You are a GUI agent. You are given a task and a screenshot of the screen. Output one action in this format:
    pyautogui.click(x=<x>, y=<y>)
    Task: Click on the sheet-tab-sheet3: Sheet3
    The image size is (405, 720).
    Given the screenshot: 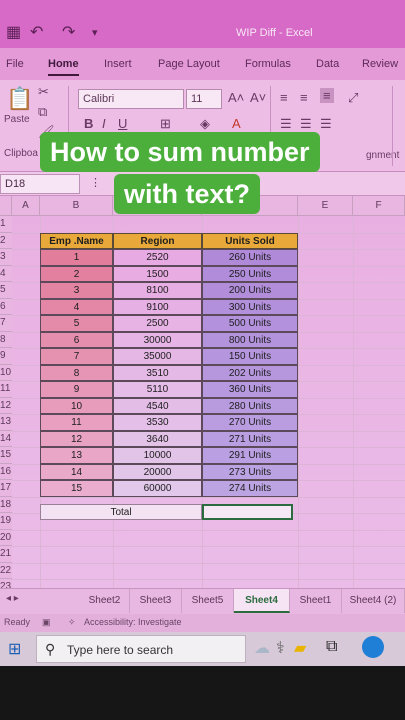 What is the action you would take?
    pyautogui.click(x=156, y=601)
    